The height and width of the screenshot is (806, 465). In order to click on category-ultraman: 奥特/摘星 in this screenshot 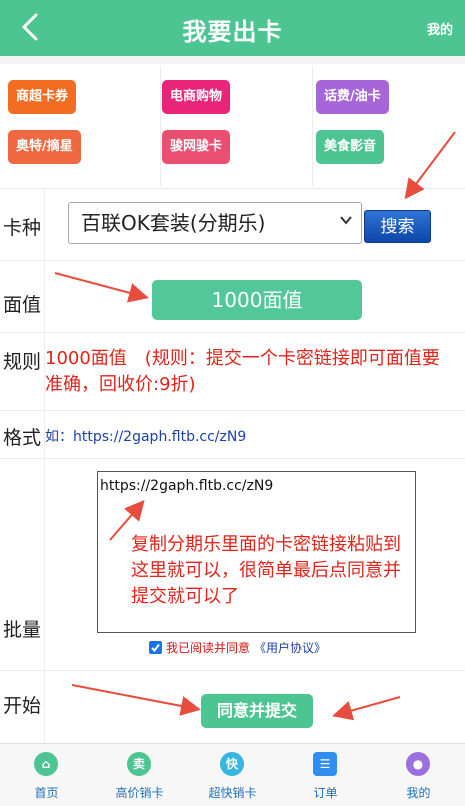, I will do `click(44, 147)`.